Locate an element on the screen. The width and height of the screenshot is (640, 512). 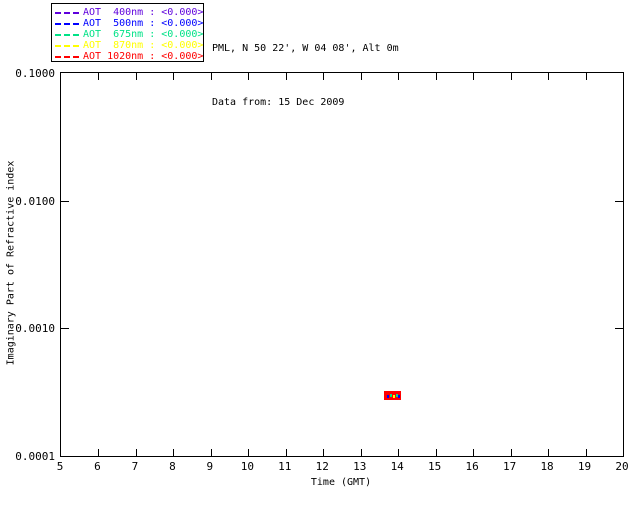
y-tick-label: 0.0100 is located at coordinates (35, 201).